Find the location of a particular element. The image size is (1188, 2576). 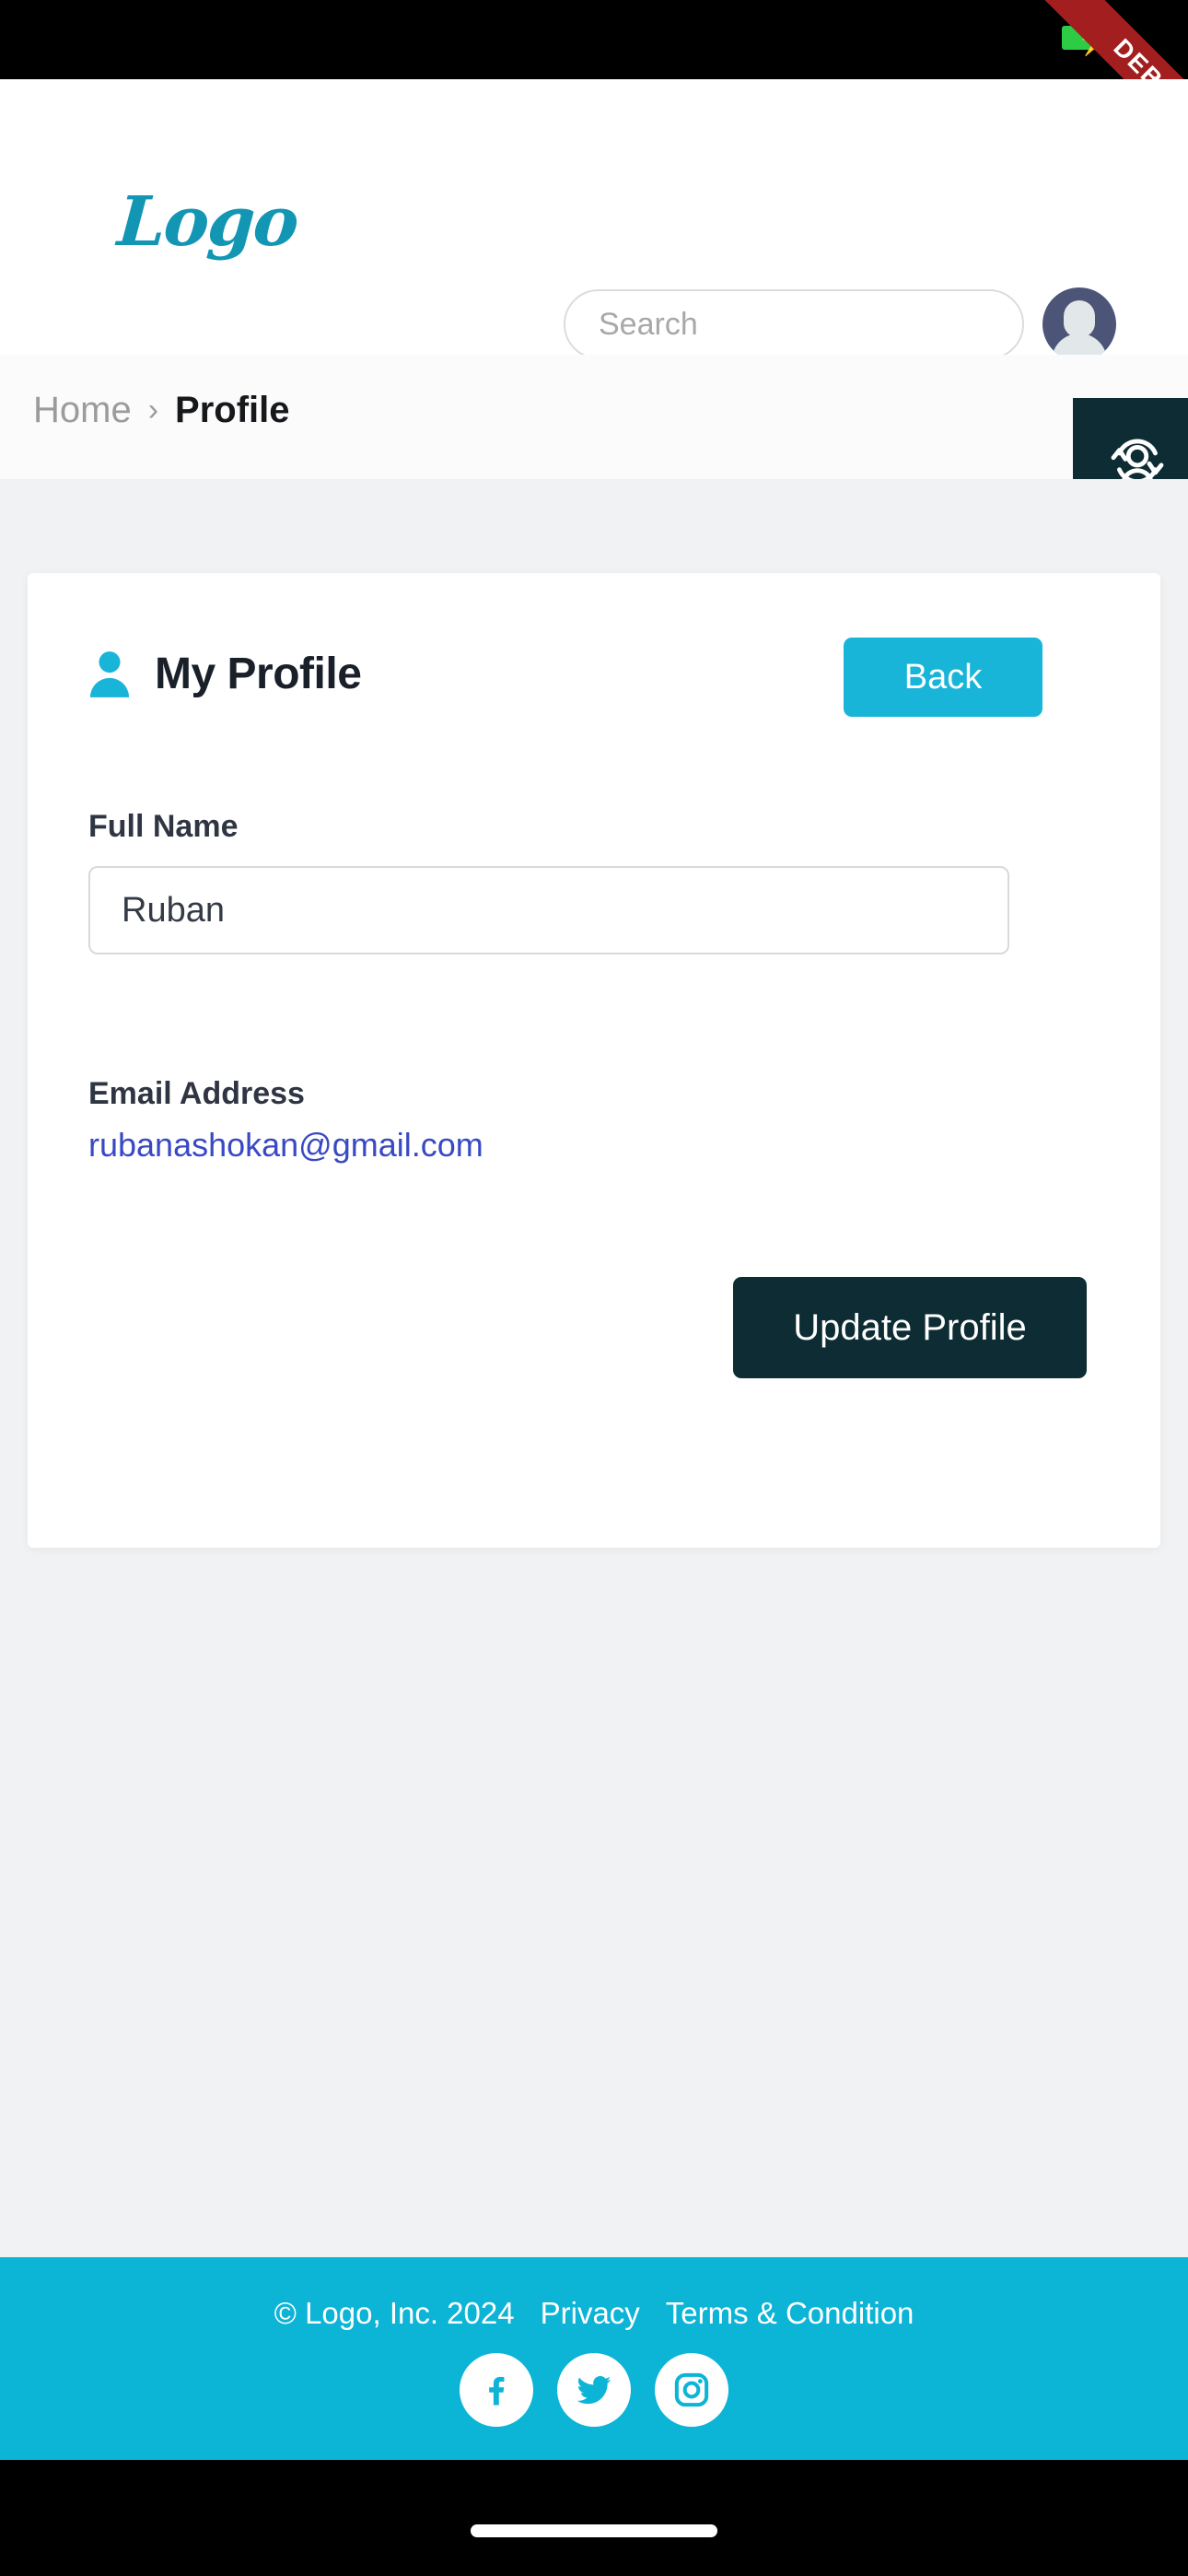

avatar-head is located at coordinates (1079, 318).